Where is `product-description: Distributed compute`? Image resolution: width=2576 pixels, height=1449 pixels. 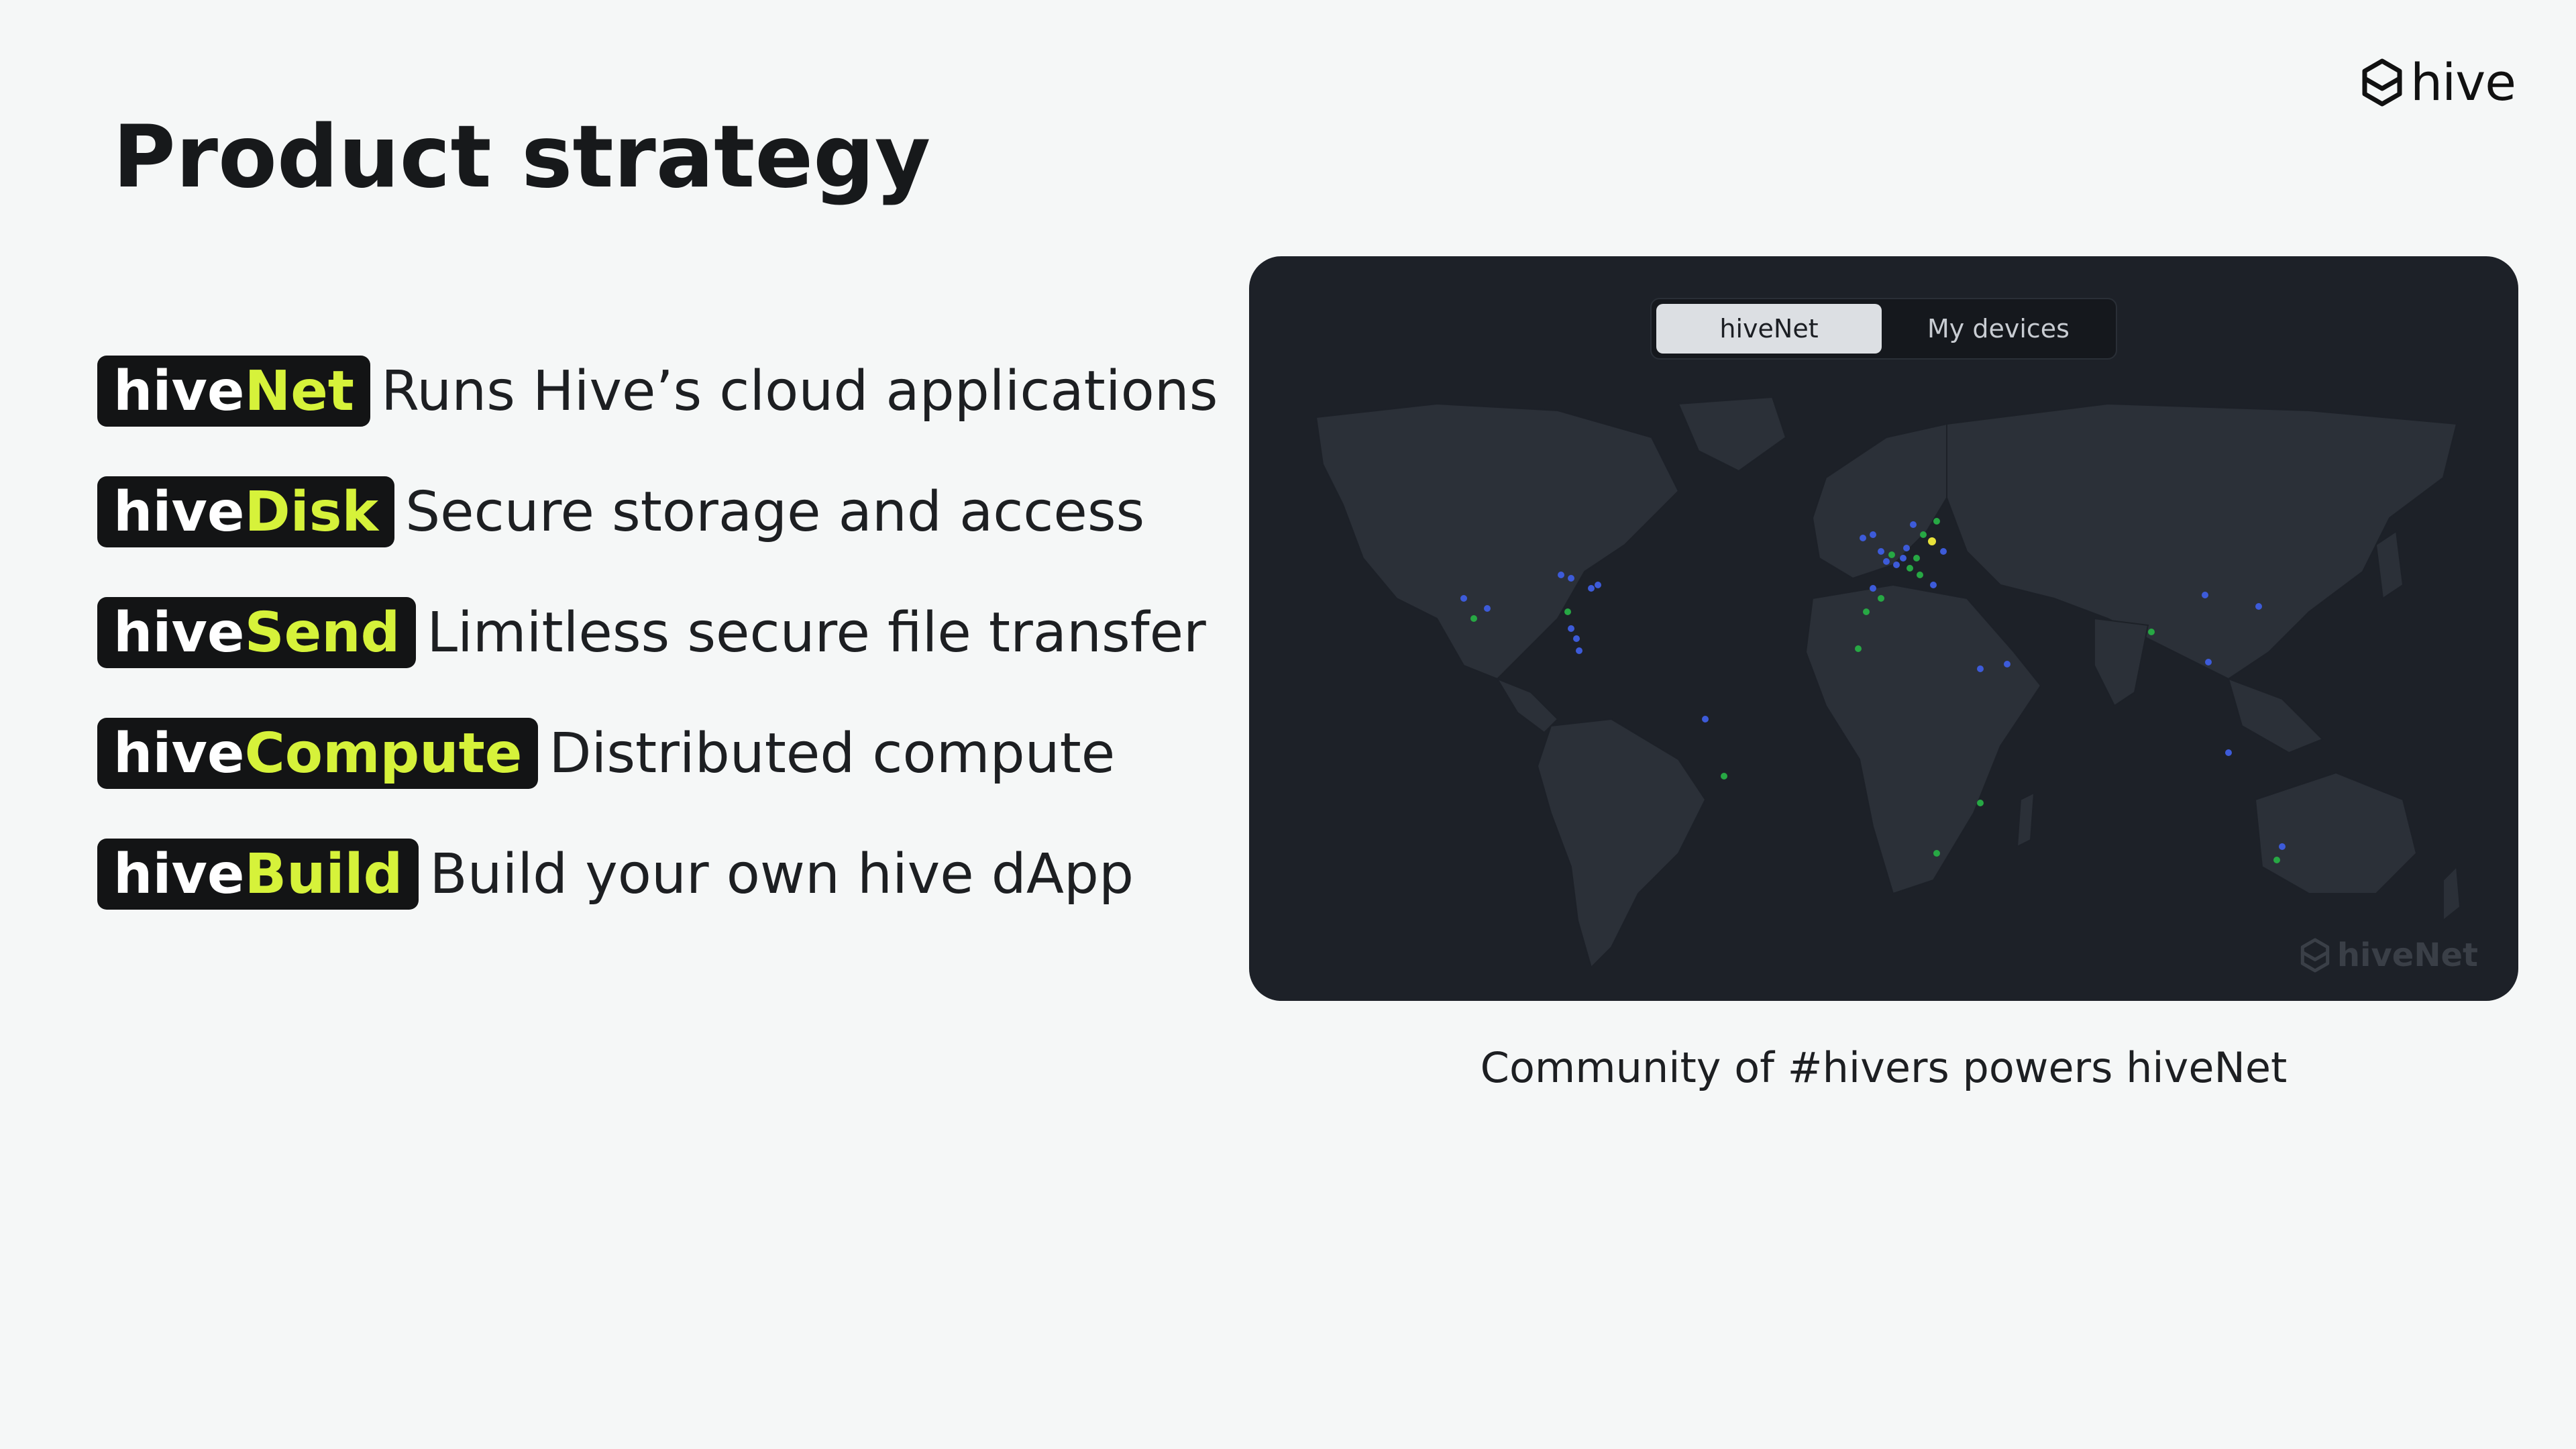 product-description: Distributed compute is located at coordinates (832, 753).